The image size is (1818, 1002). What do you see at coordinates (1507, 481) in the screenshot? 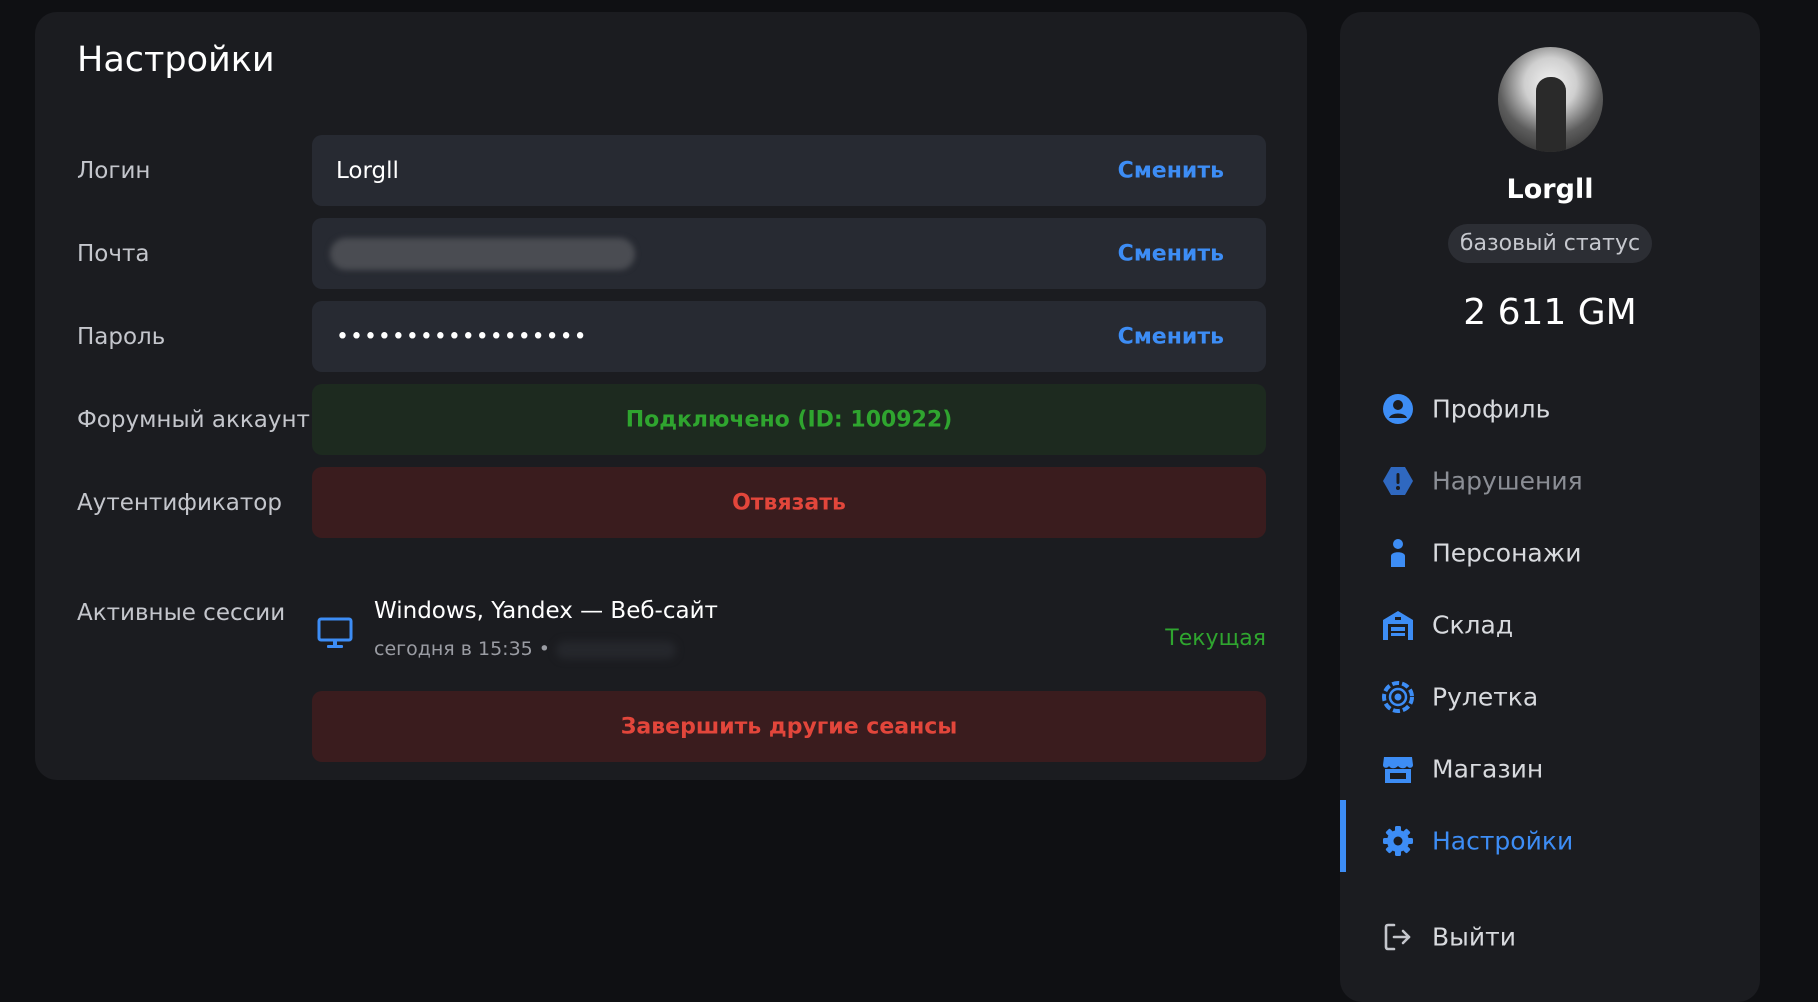
I see `nav-label-violations: Нарушения` at bounding box center [1507, 481].